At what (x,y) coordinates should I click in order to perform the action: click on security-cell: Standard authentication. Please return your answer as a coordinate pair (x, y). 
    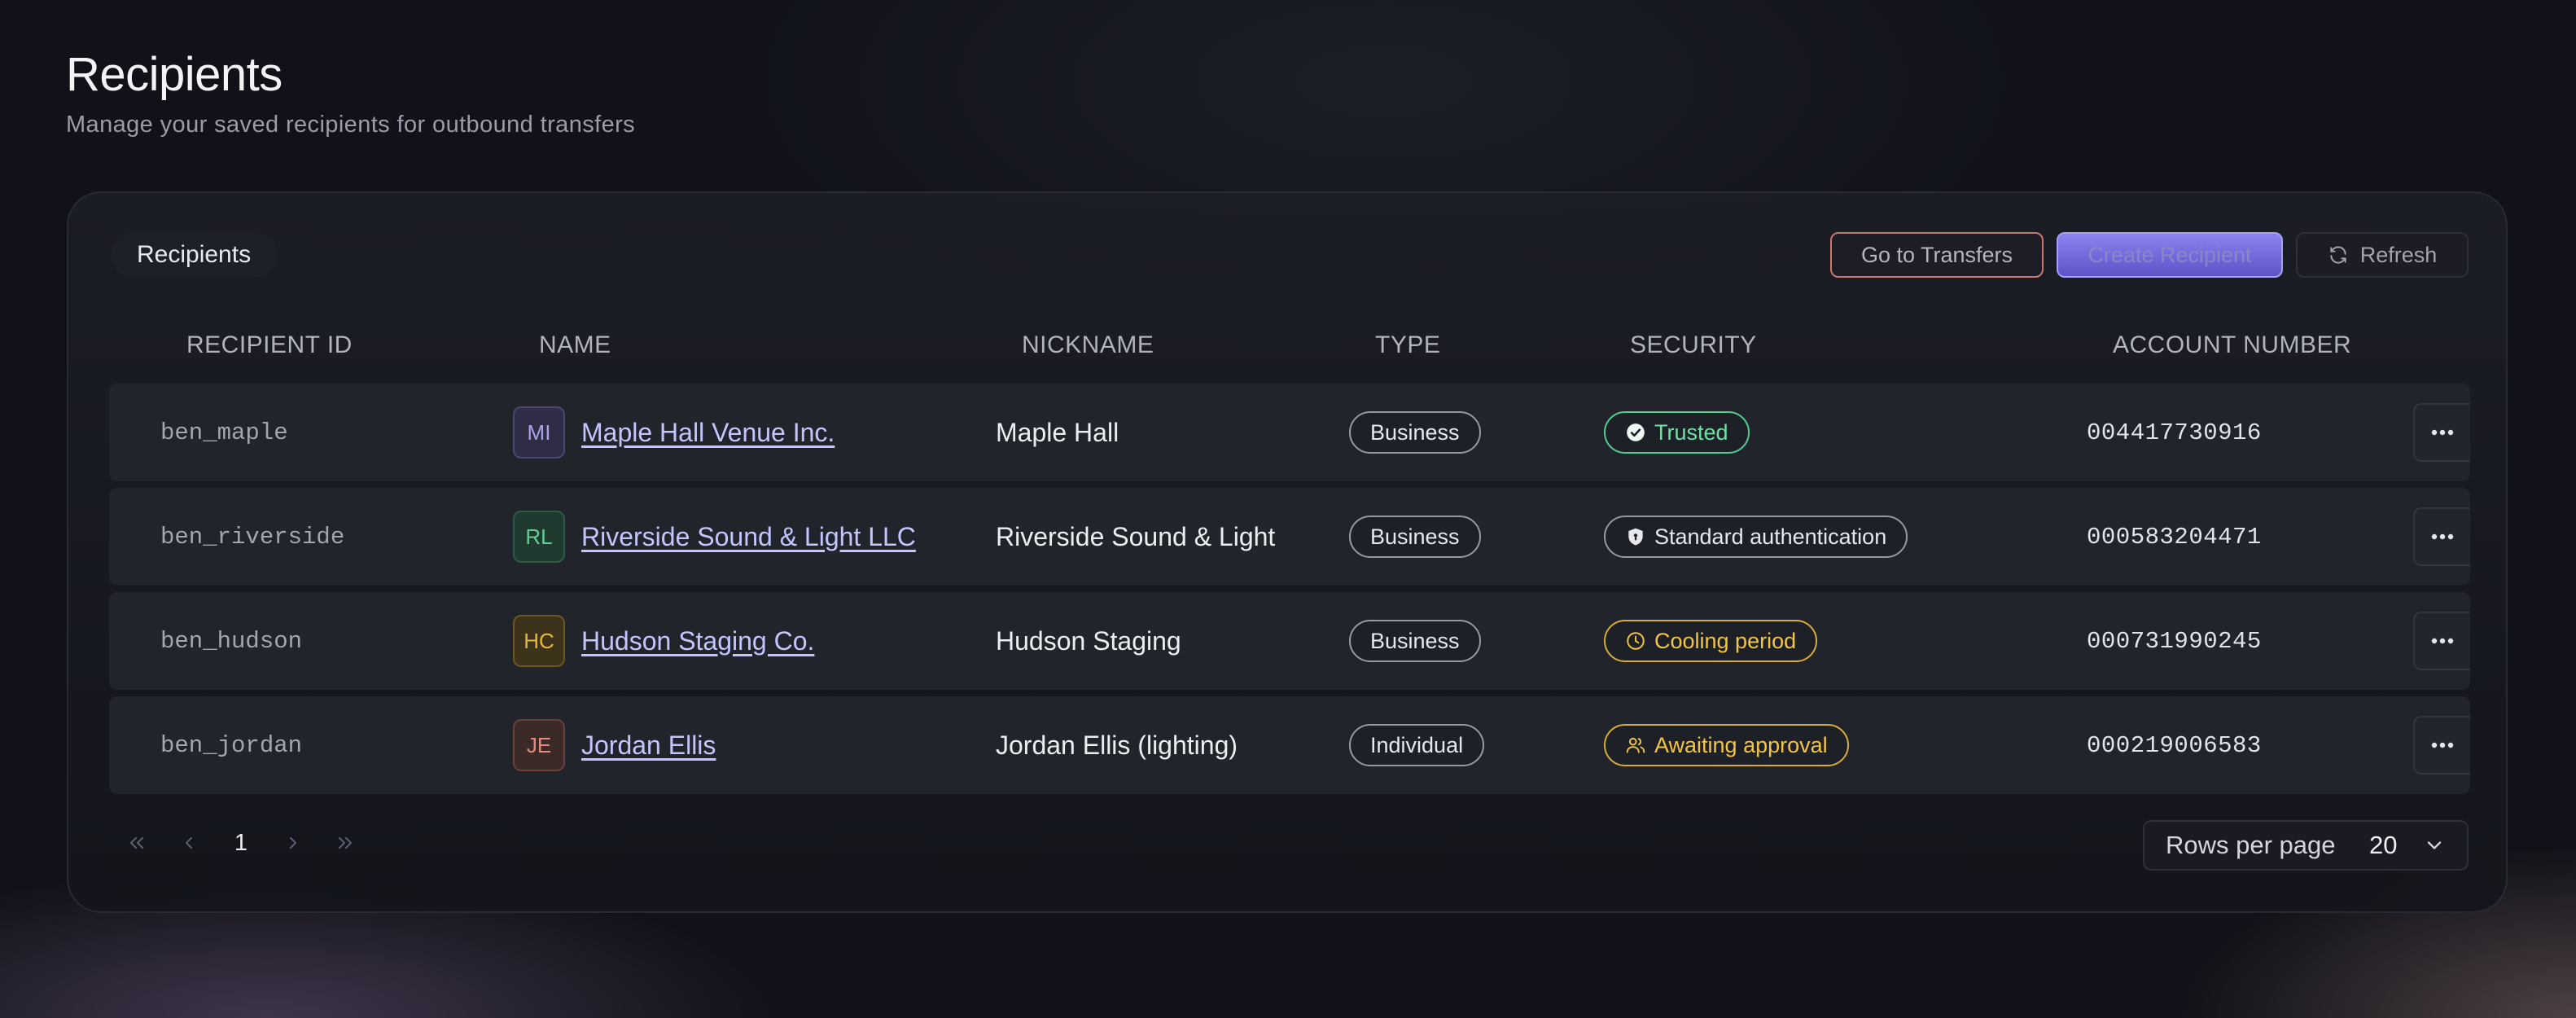
    Looking at the image, I should click on (1756, 537).